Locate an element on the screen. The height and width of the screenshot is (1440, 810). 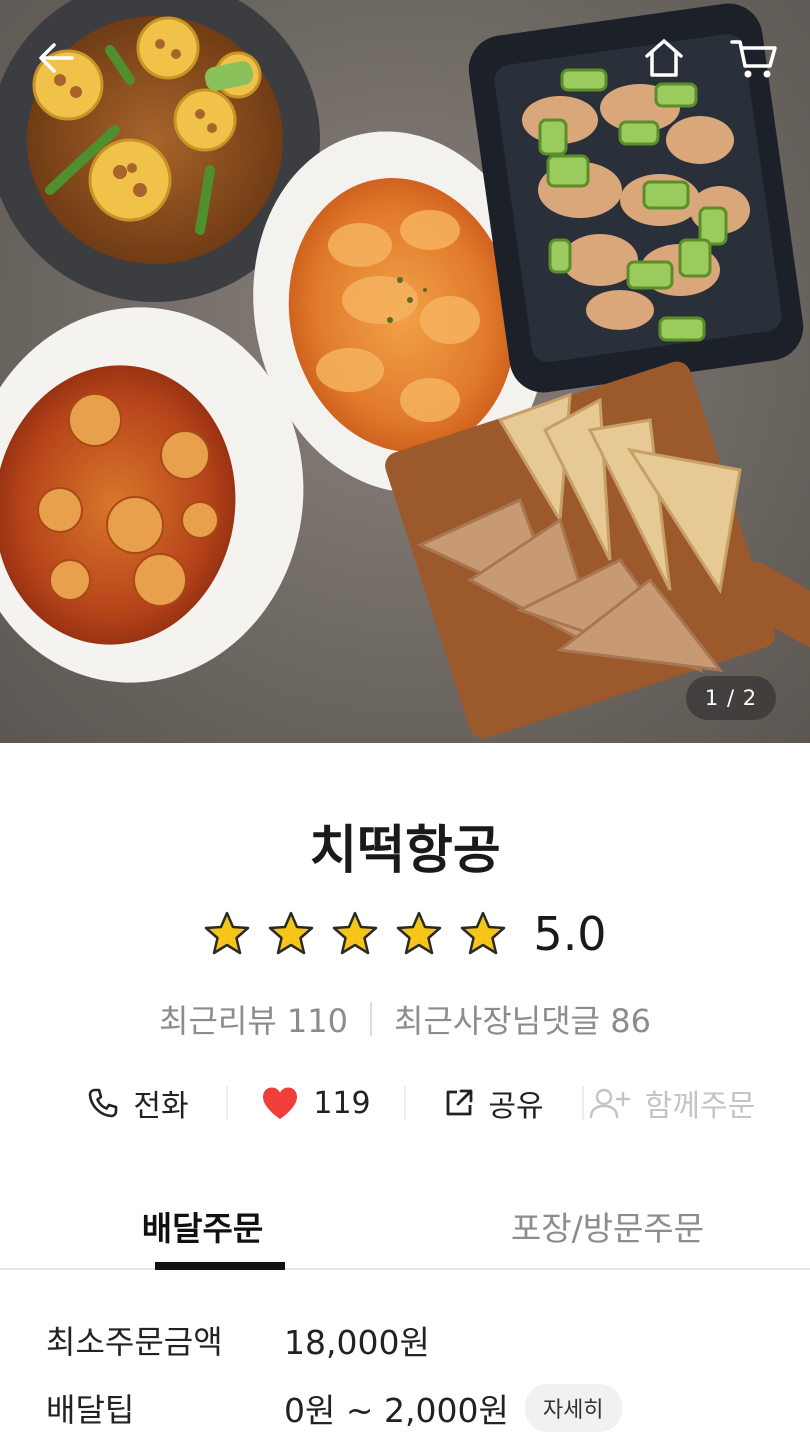
tab-label: 배달주문 is located at coordinates (202, 1228).